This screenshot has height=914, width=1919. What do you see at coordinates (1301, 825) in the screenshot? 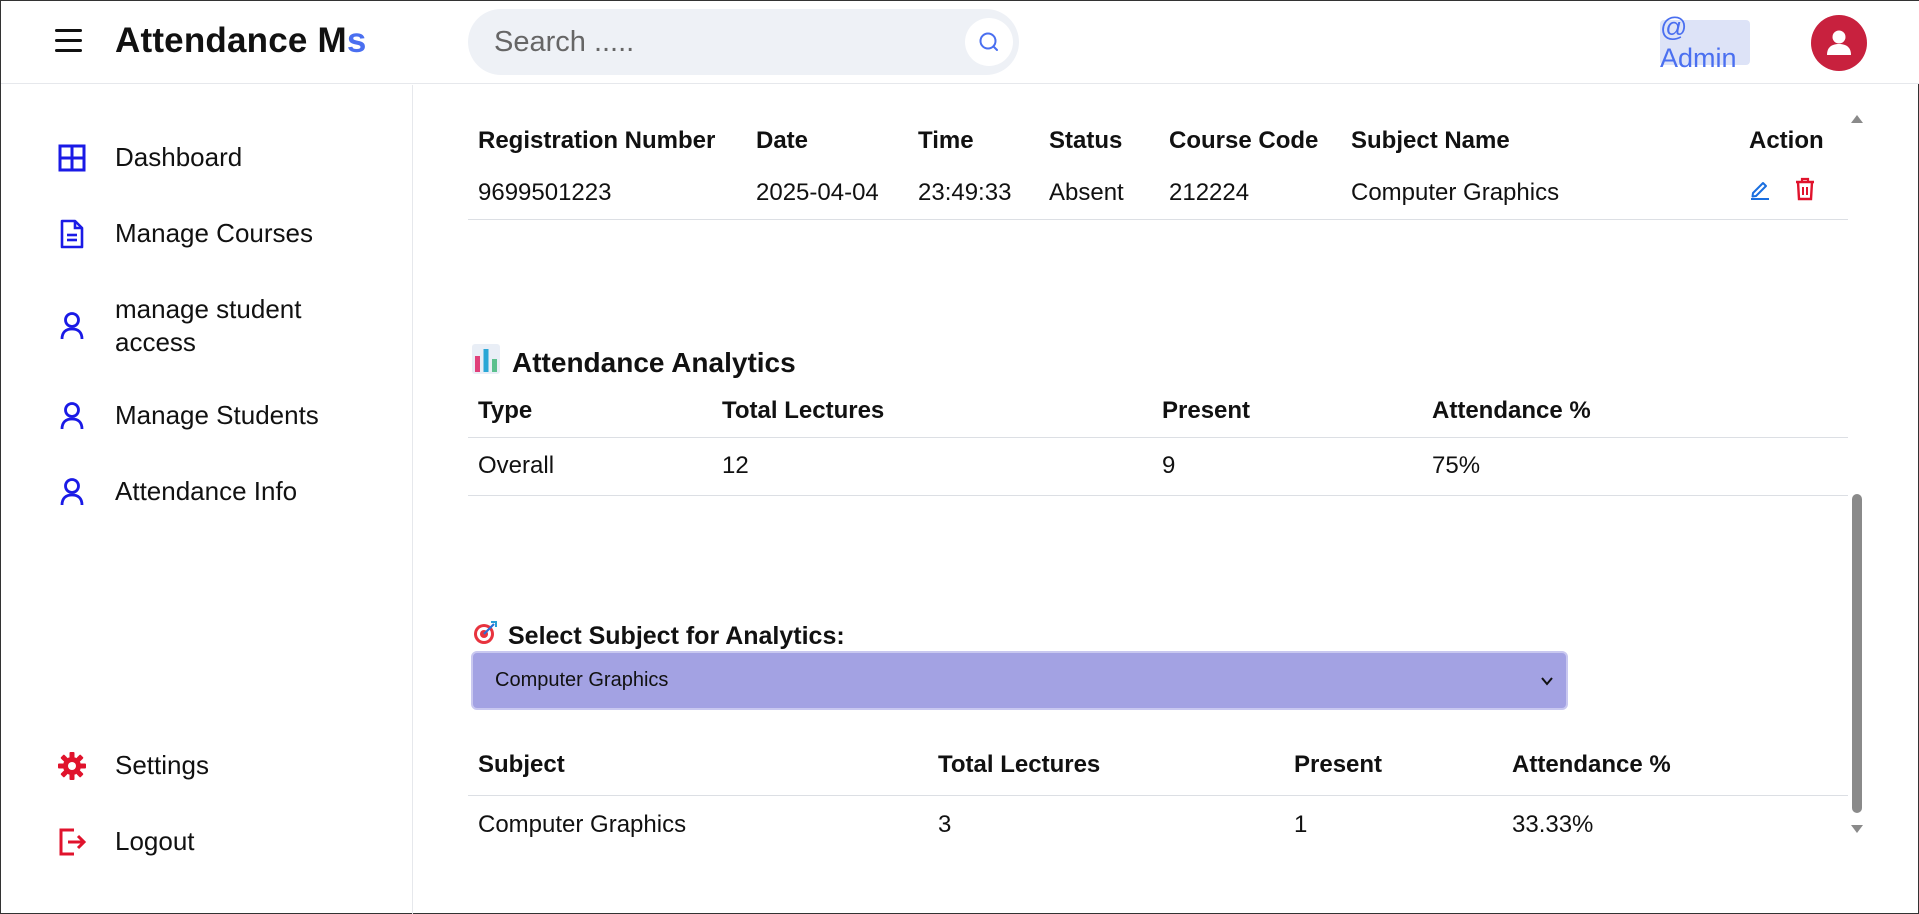
I see `cell-present: 1` at bounding box center [1301, 825].